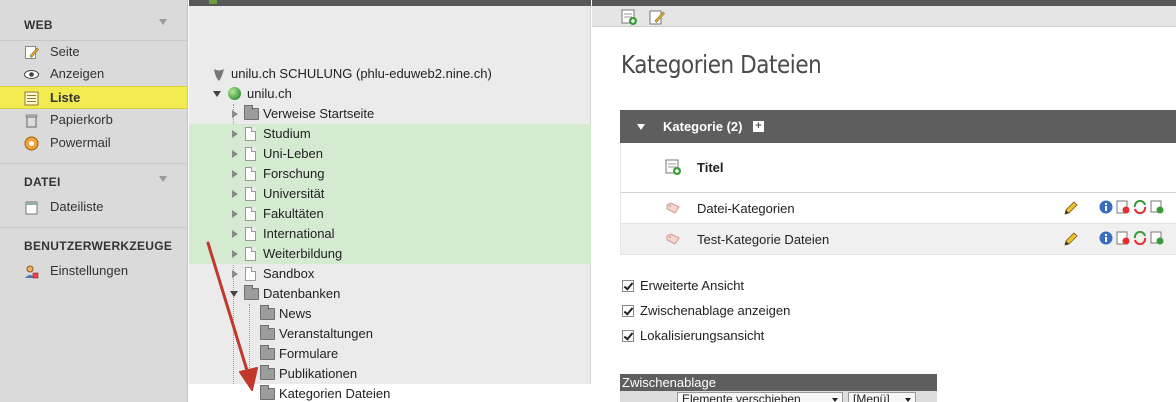 Image resolution: width=1176 pixels, height=402 pixels. Describe the element at coordinates (390, 3) in the screenshot. I see `tree-top-bar` at that location.